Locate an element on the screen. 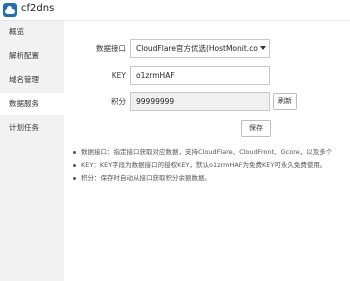 The image size is (350, 281). key-input: o1zrmHAF is located at coordinates (200, 75).